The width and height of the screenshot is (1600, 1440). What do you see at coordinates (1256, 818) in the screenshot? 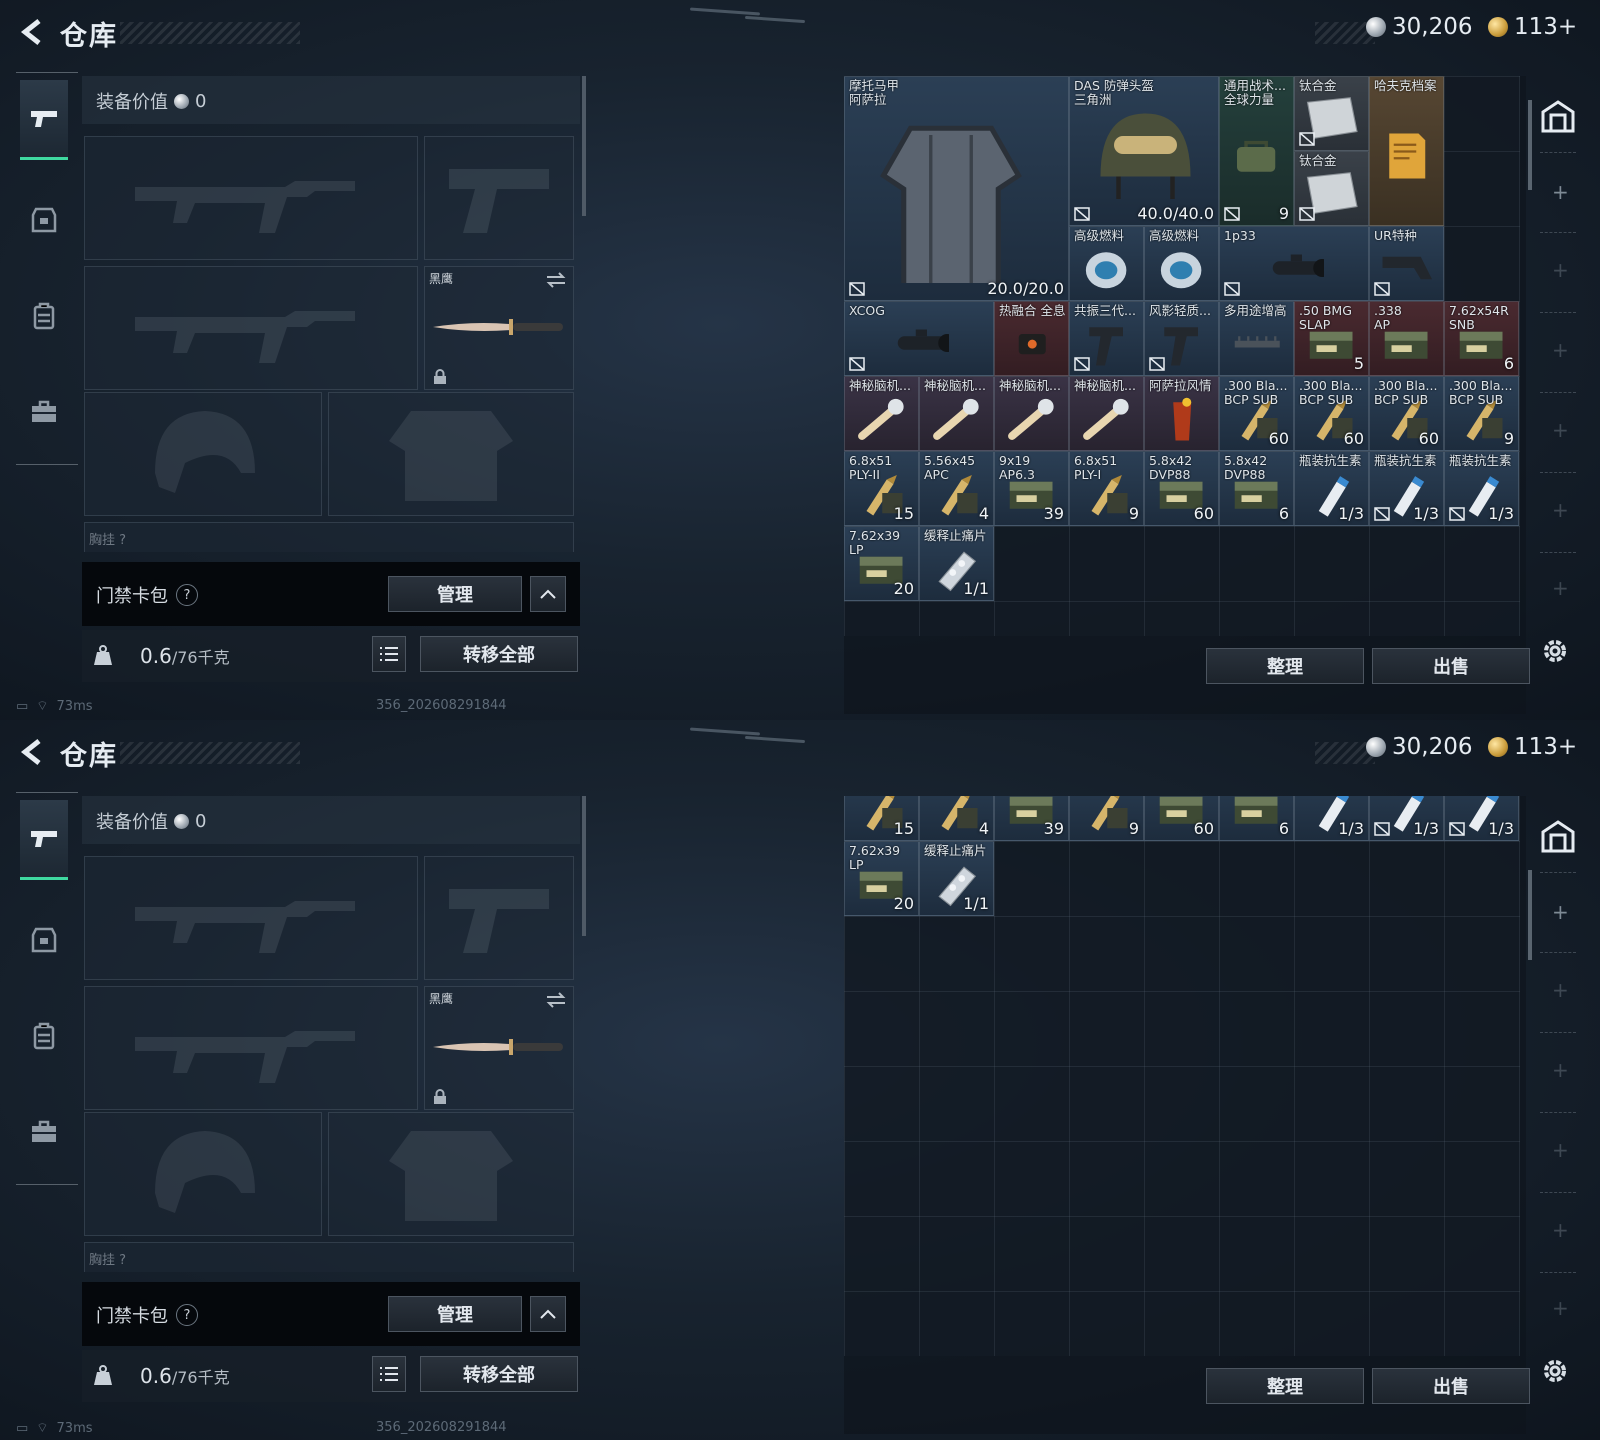
I see `stash-item: 6` at bounding box center [1256, 818].